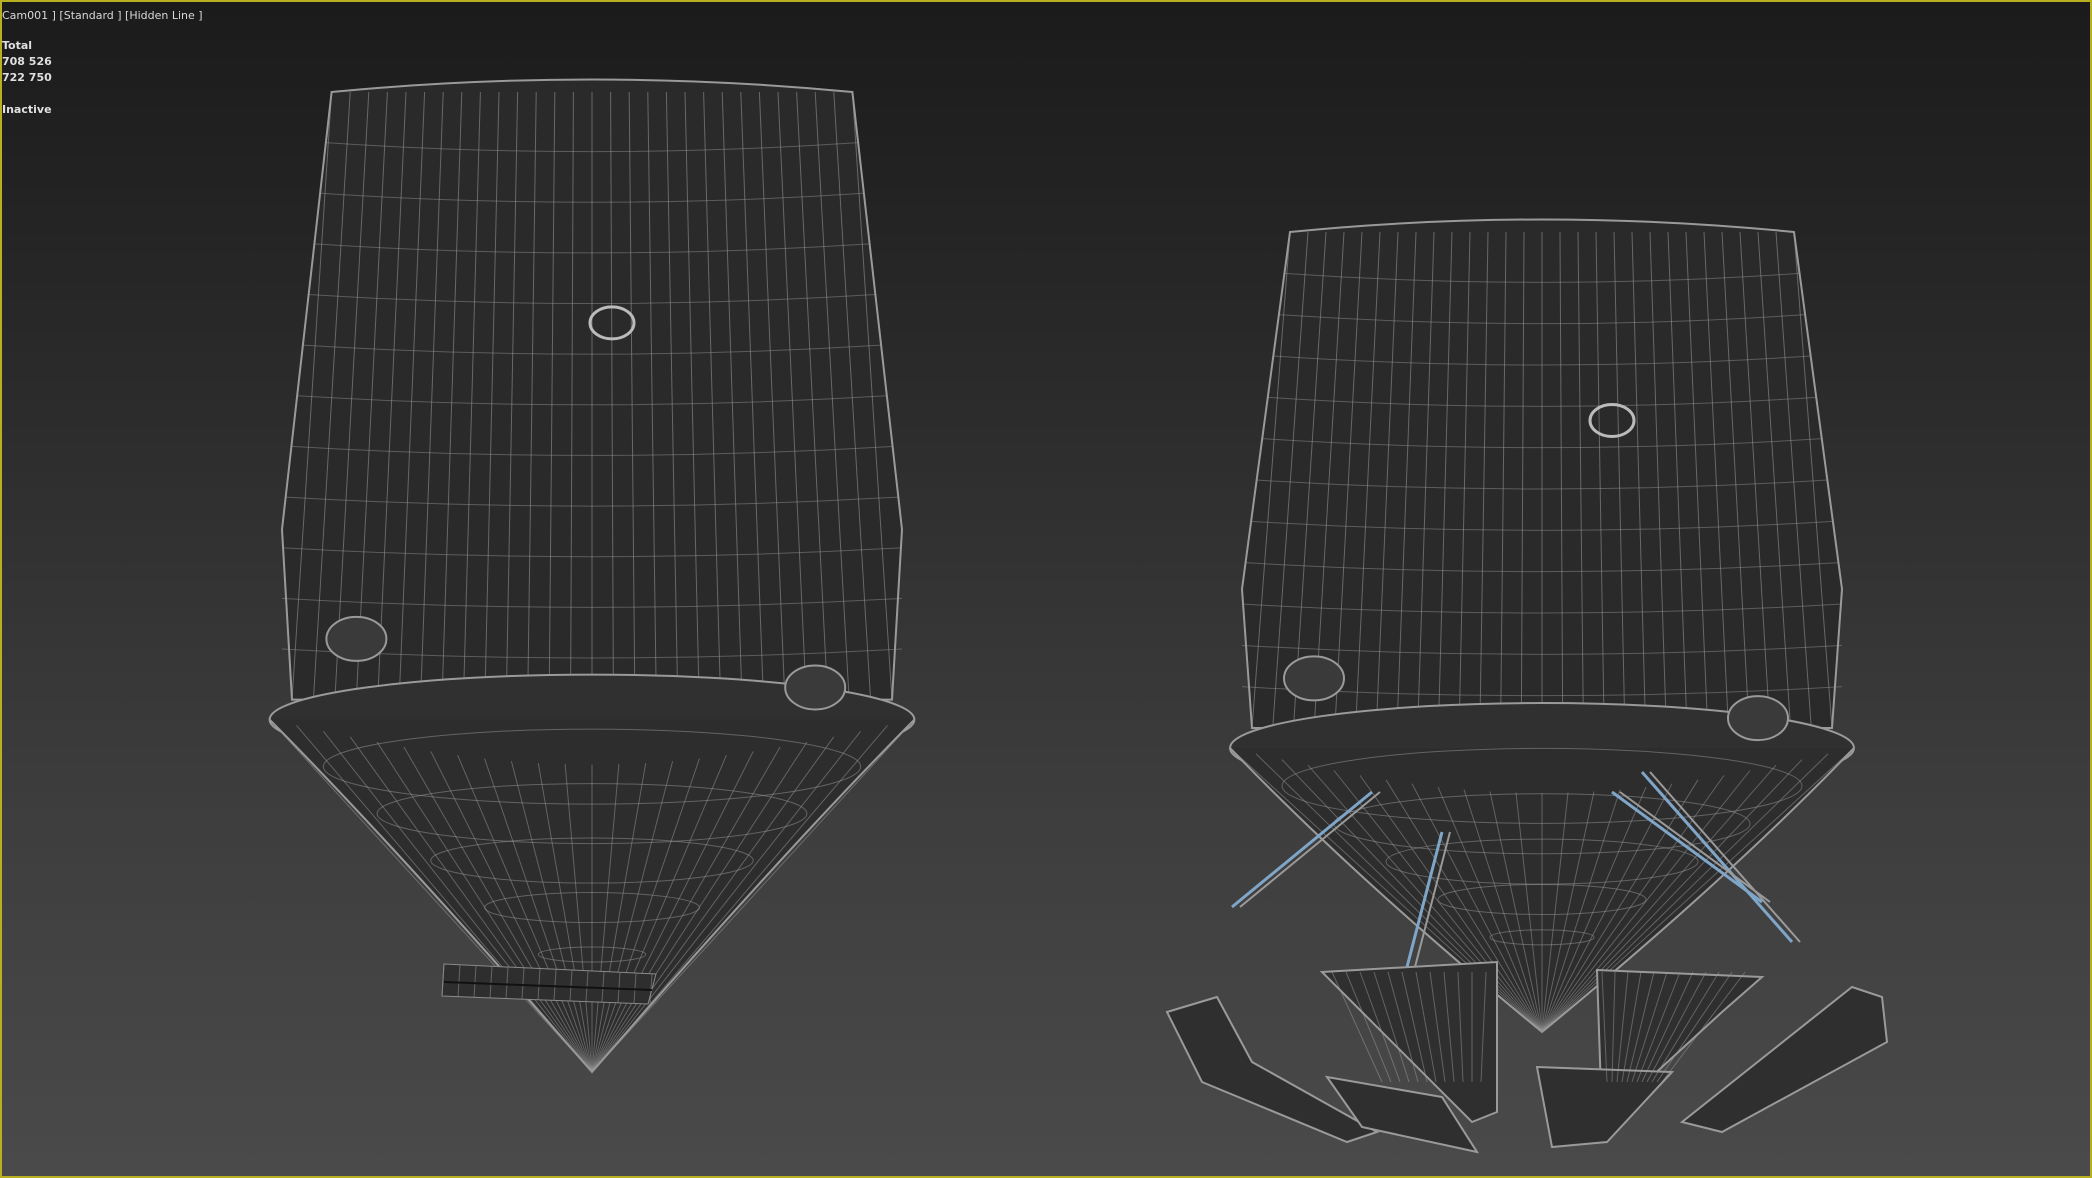 Image resolution: width=2092 pixels, height=1178 pixels. I want to click on statistics-overlay: Total 708 526 722 750 Inactive, so click(27, 78).